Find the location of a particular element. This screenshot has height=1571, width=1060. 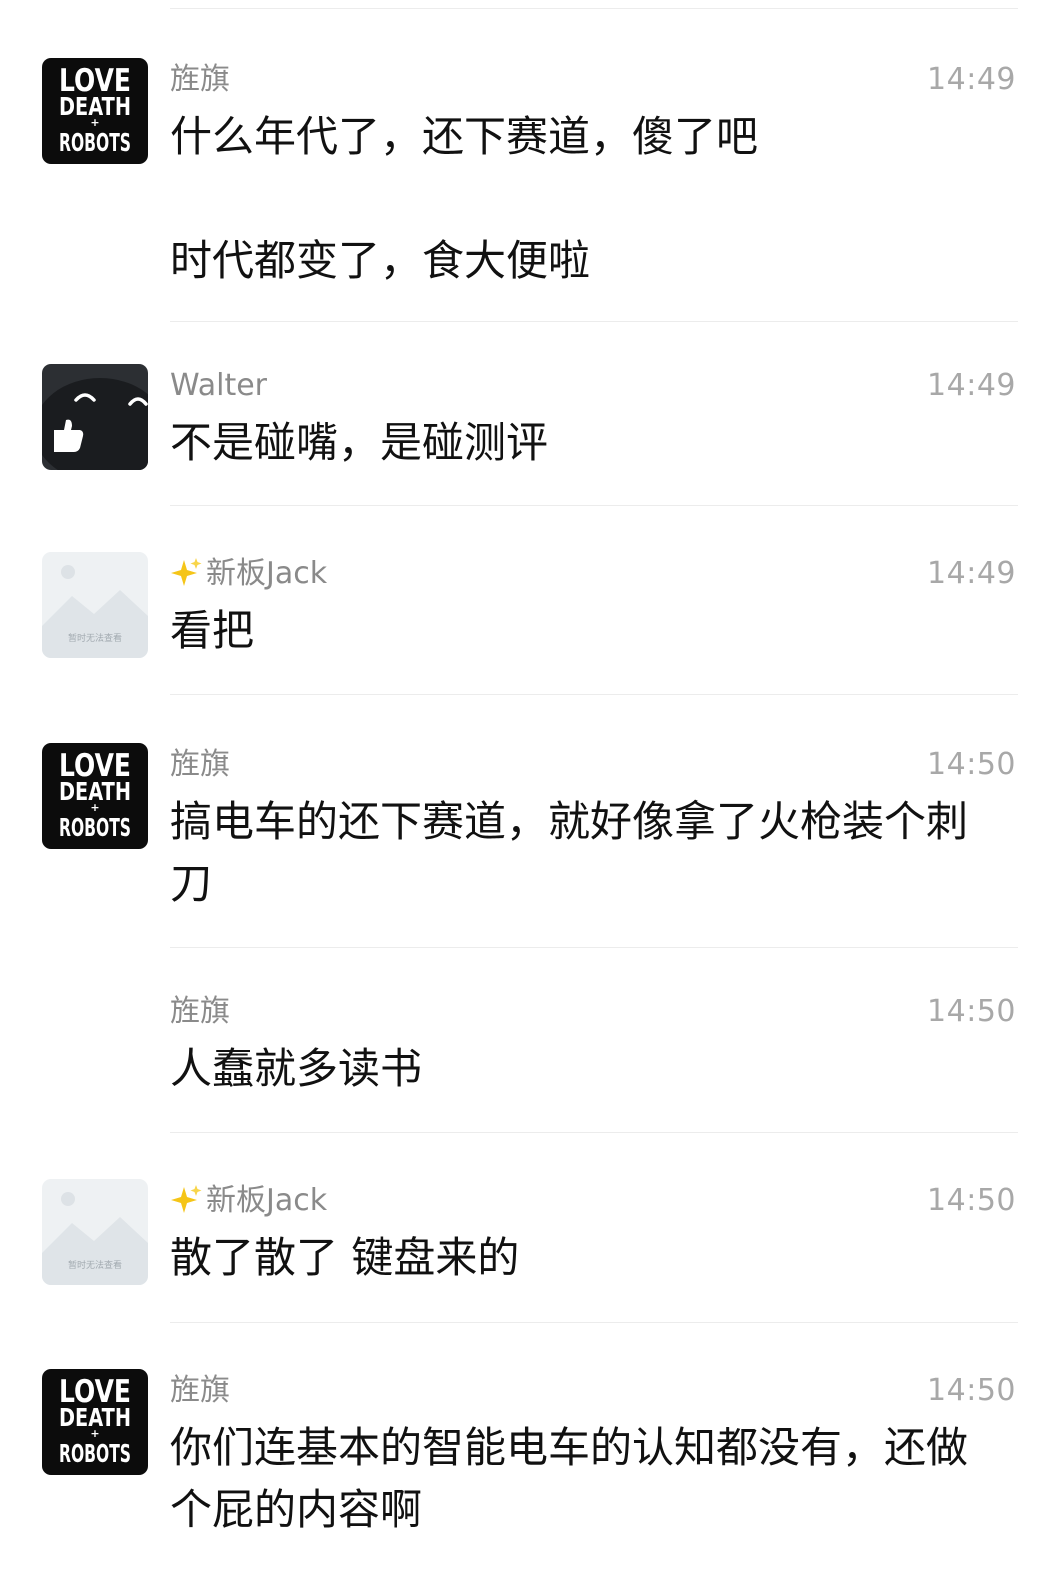

message-text: 不是碰嘴，是碰测评 is located at coordinates (595, 443).